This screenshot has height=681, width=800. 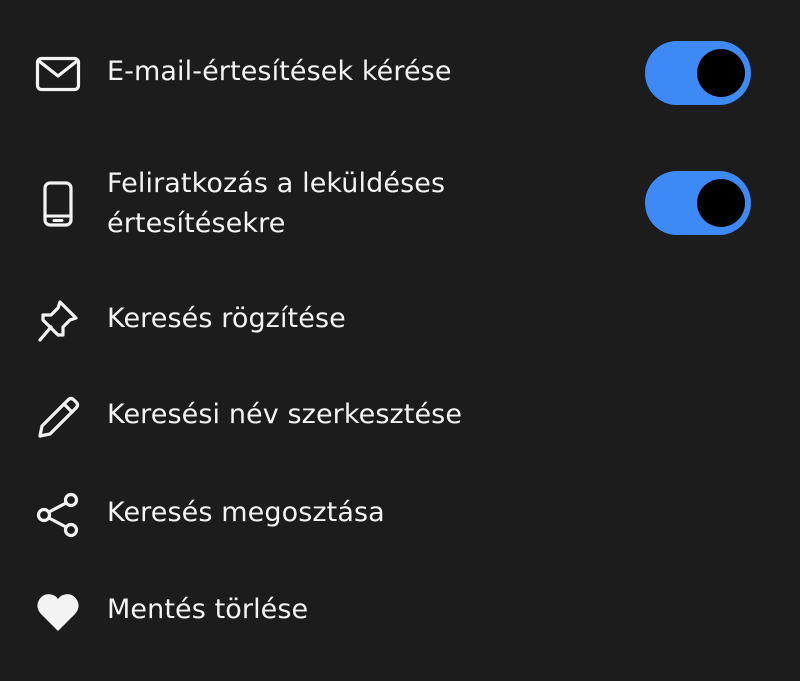 I want to click on pencil-icon, so click(x=58, y=417).